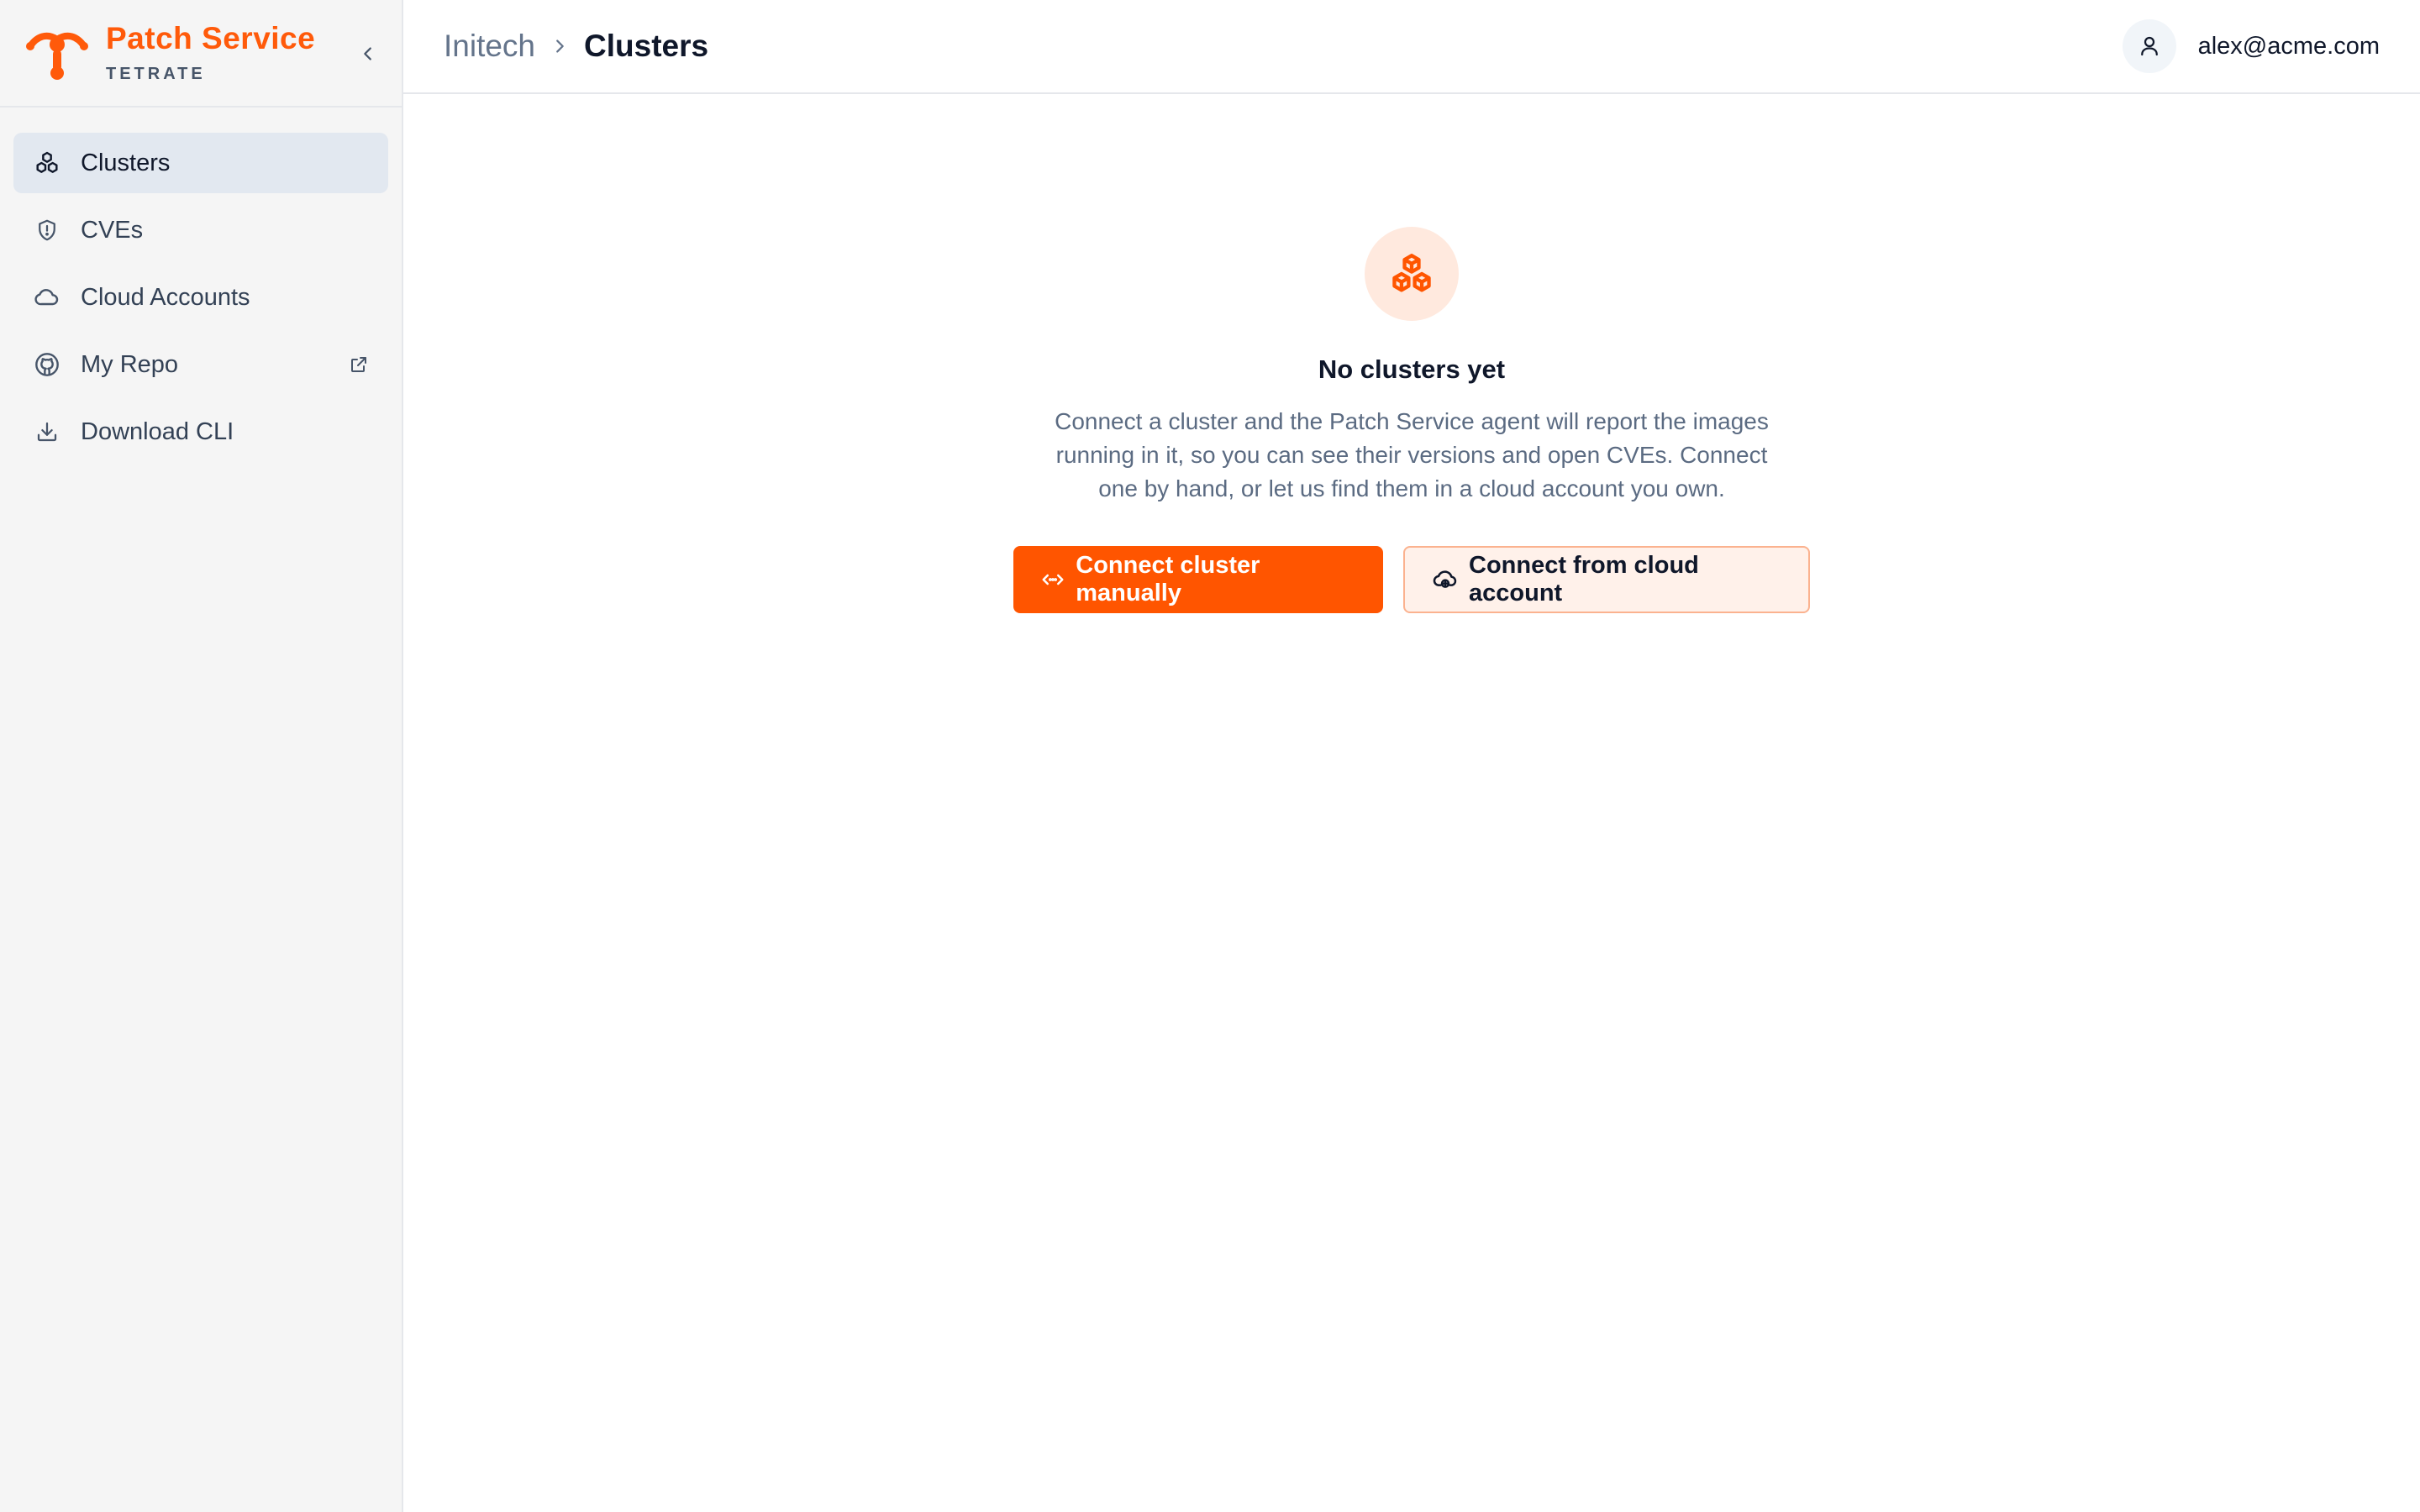 The image size is (2420, 1512). Describe the element at coordinates (47, 431) in the screenshot. I see `download-icon` at that location.